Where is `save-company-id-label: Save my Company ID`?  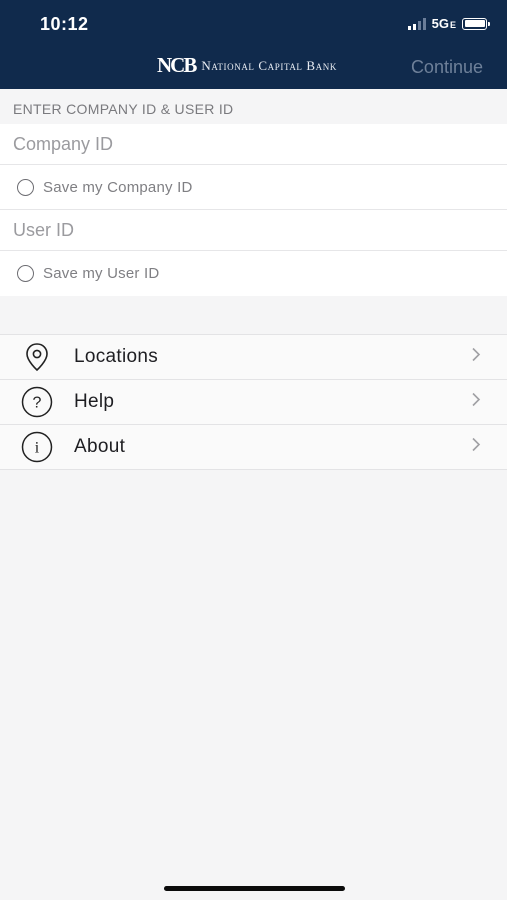 save-company-id-label: Save my Company ID is located at coordinates (118, 187).